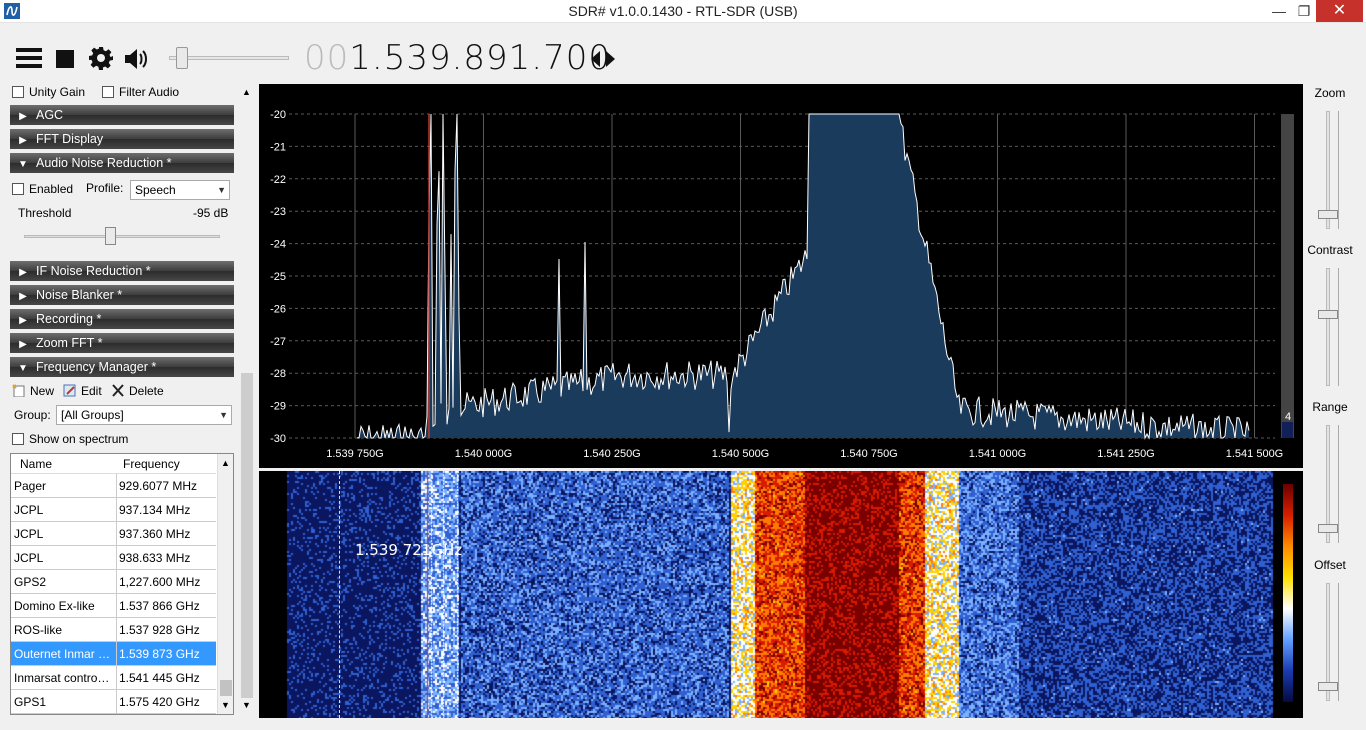 The width and height of the screenshot is (1366, 730). I want to click on frequency-manager-toolbar: New Edit Delete, so click(122, 392).